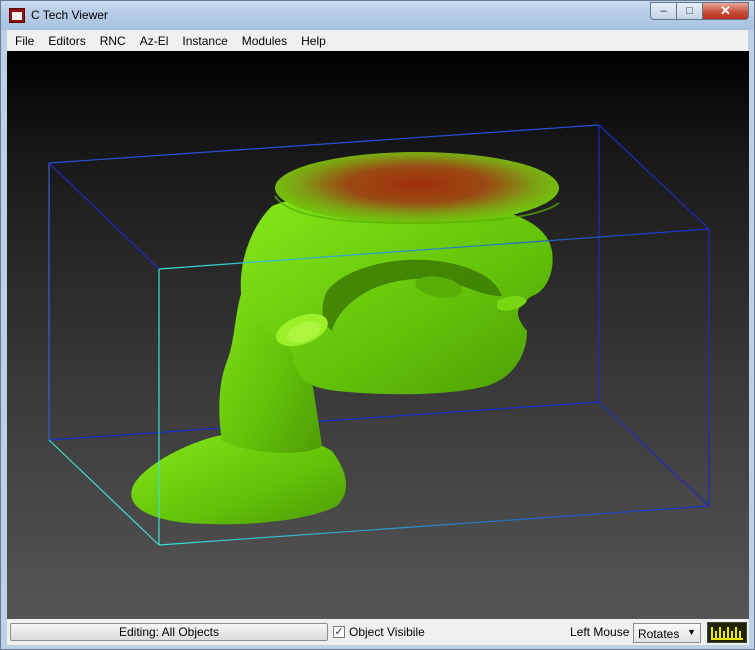  I want to click on menu-rnc: RNC, so click(112, 41).